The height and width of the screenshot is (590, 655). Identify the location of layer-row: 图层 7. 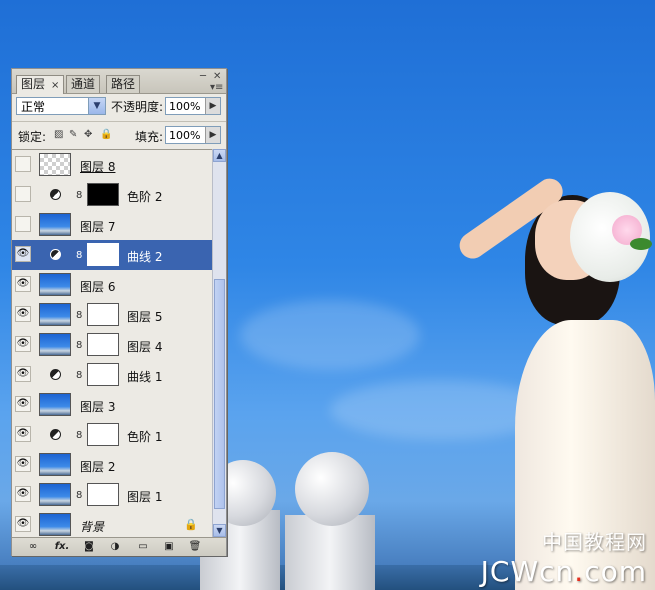
(112, 225).